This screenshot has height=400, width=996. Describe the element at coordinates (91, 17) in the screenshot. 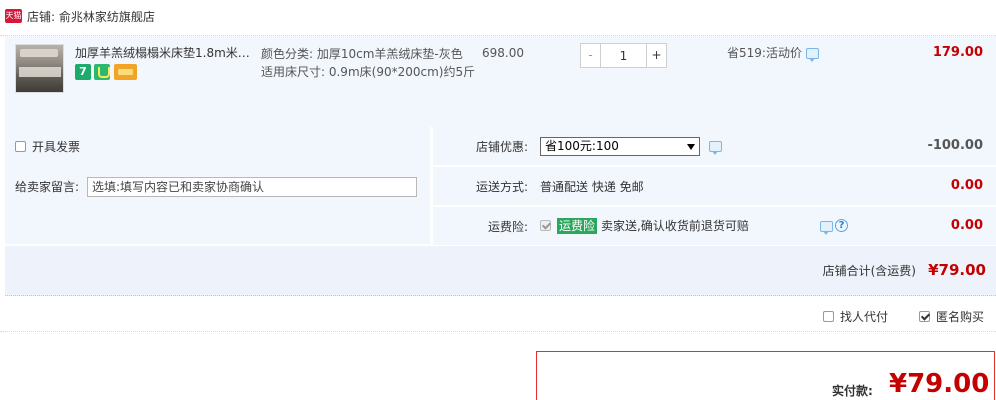

I see `shop-name: 店铺: 俞兆林家纺旗舰店` at that location.